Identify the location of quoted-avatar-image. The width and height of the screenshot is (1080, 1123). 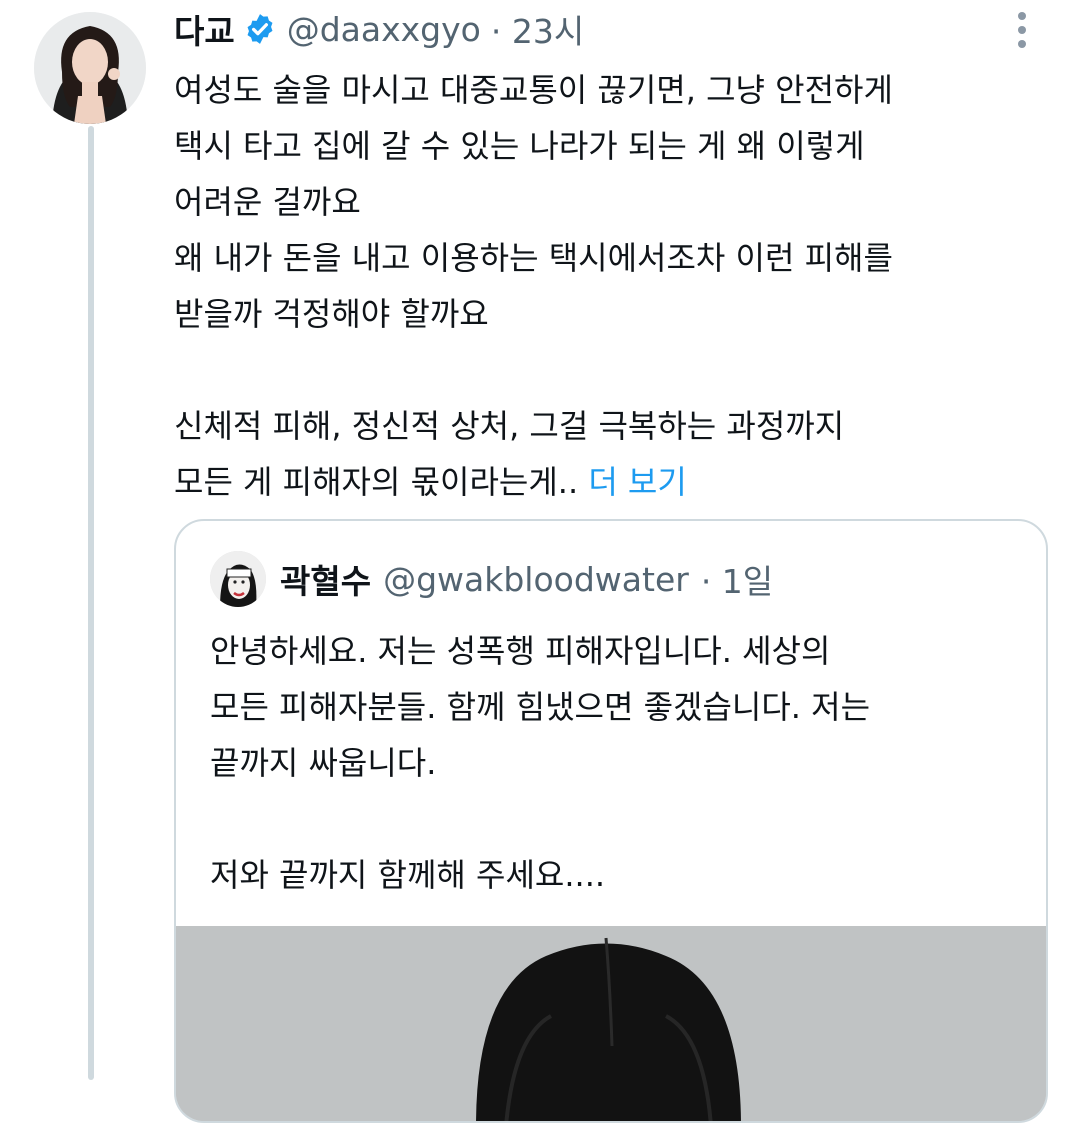
(238, 579).